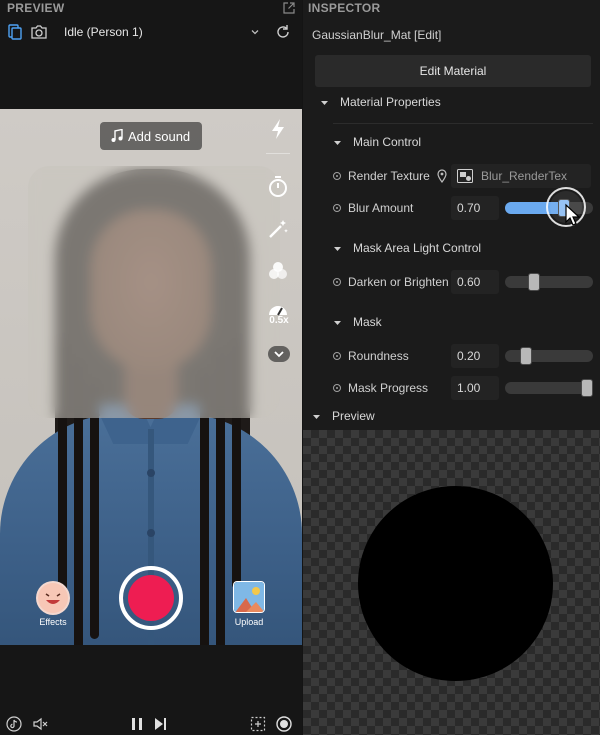 This screenshot has height=735, width=600. What do you see at coordinates (452, 416) in the screenshot?
I see `preview-section-header: Preview` at bounding box center [452, 416].